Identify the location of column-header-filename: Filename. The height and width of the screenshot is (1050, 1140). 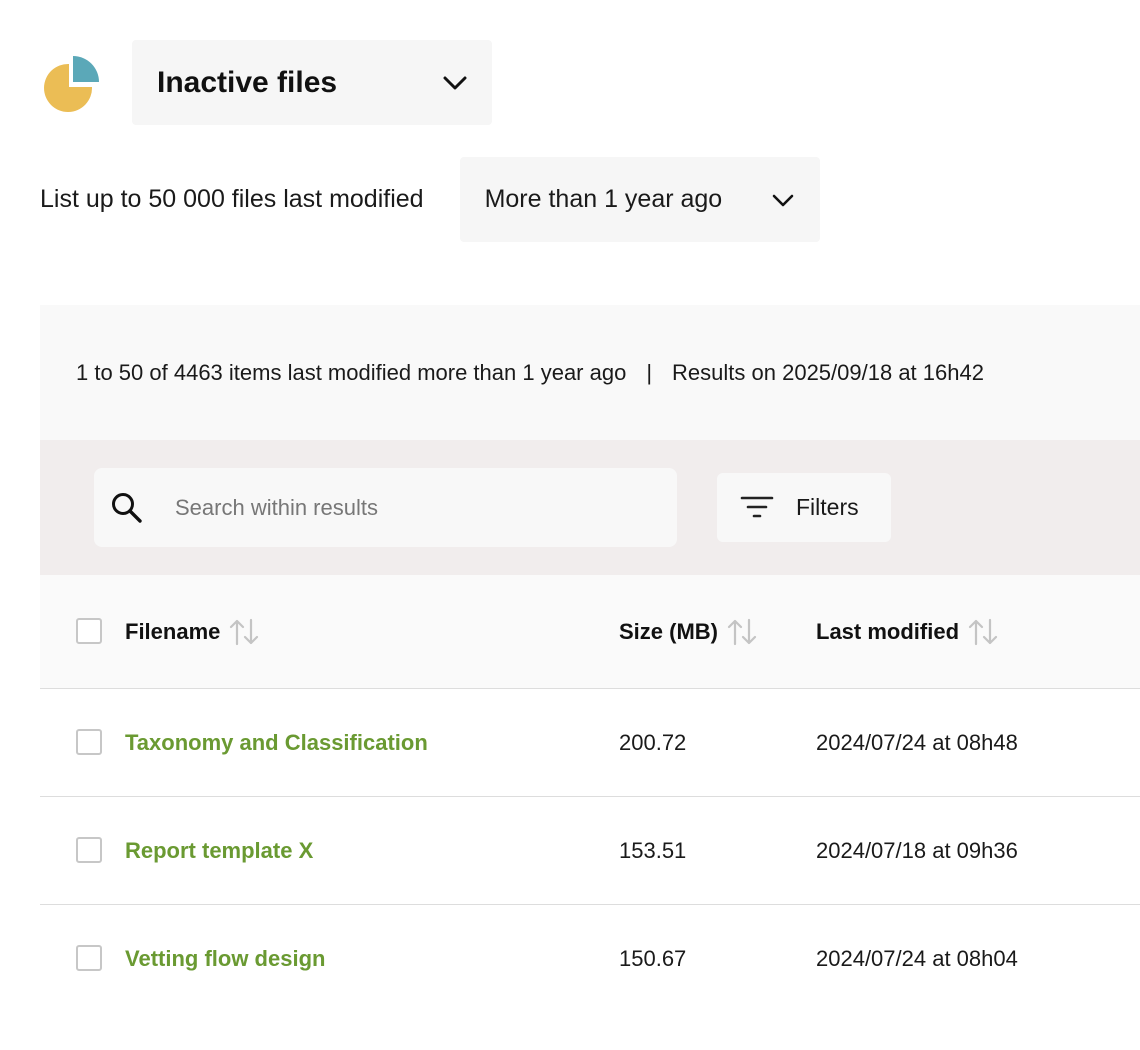
(192, 632).